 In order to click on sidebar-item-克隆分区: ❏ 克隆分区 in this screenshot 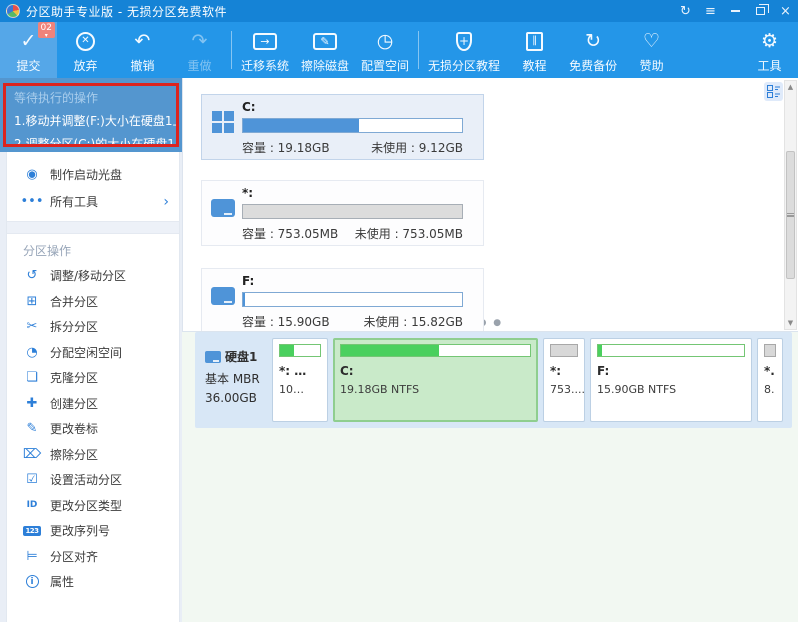, I will do `click(93, 378)`.